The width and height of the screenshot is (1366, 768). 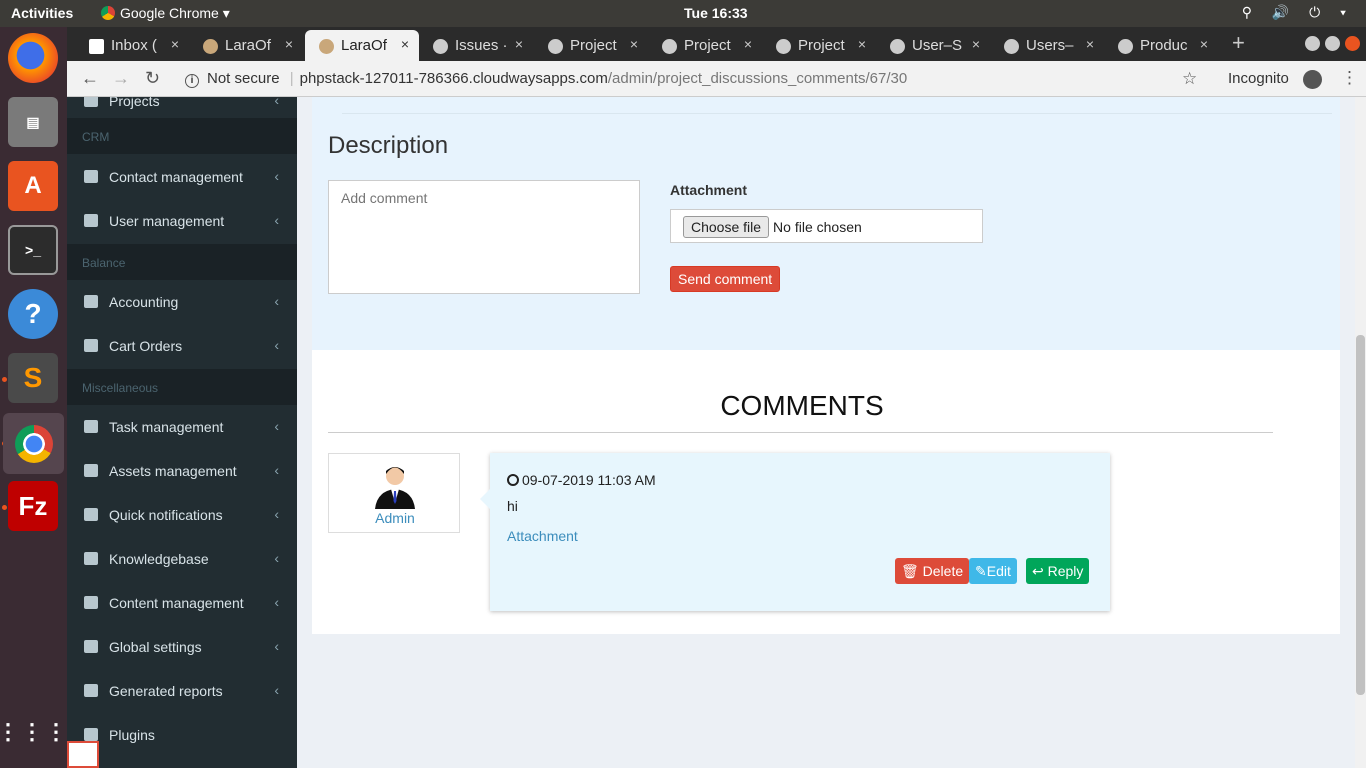 What do you see at coordinates (512, 506) in the screenshot?
I see `comment-text: hi` at bounding box center [512, 506].